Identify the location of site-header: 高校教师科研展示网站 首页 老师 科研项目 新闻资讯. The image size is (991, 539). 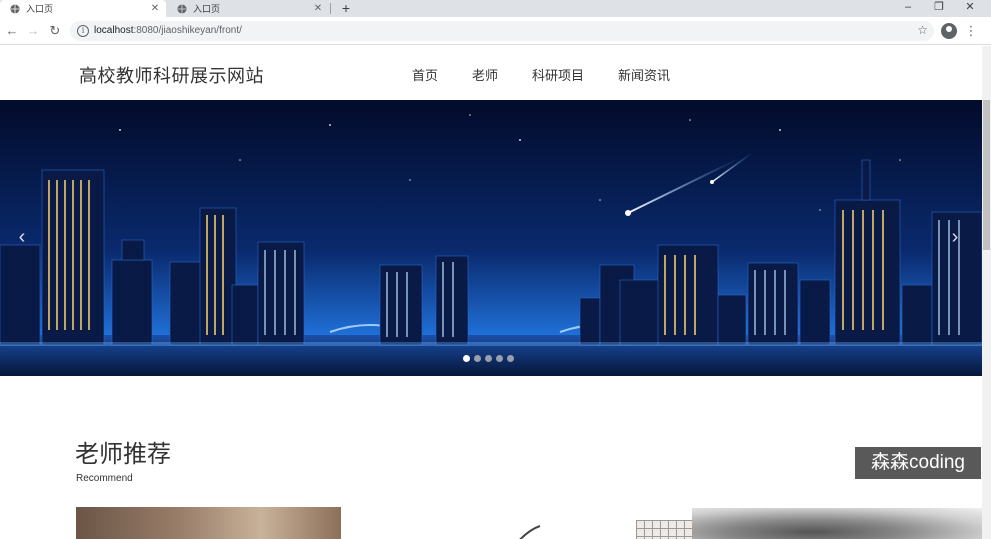
(491, 73).